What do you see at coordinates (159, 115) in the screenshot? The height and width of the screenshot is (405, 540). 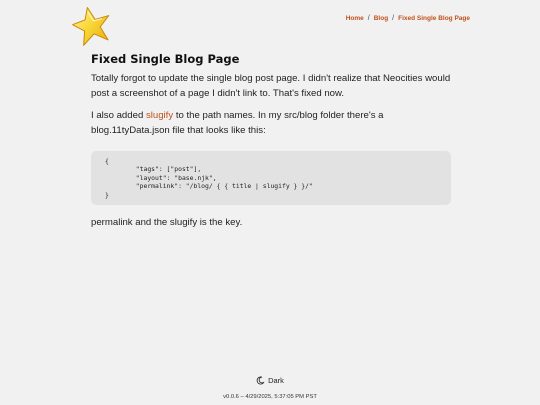 I see `slugify-link: slugify` at bounding box center [159, 115].